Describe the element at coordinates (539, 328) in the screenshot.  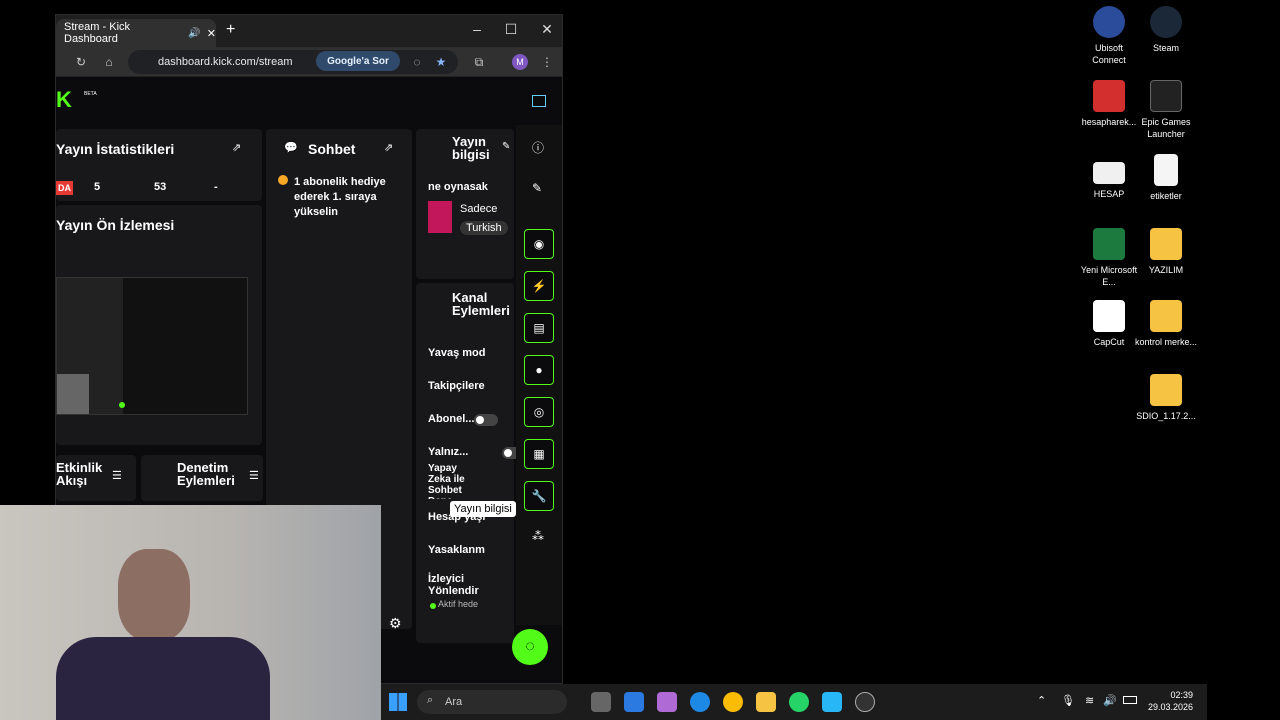
I see `notes-button: ▤` at that location.